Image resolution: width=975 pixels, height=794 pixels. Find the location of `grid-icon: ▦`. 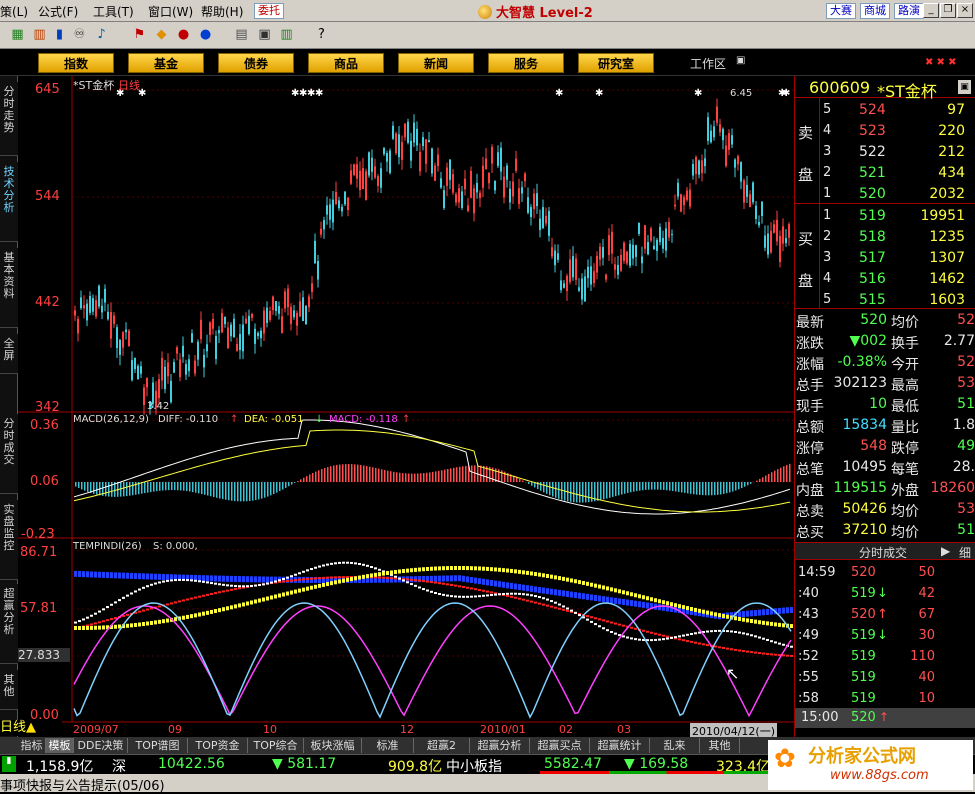

grid-icon: ▦ is located at coordinates (17, 35).